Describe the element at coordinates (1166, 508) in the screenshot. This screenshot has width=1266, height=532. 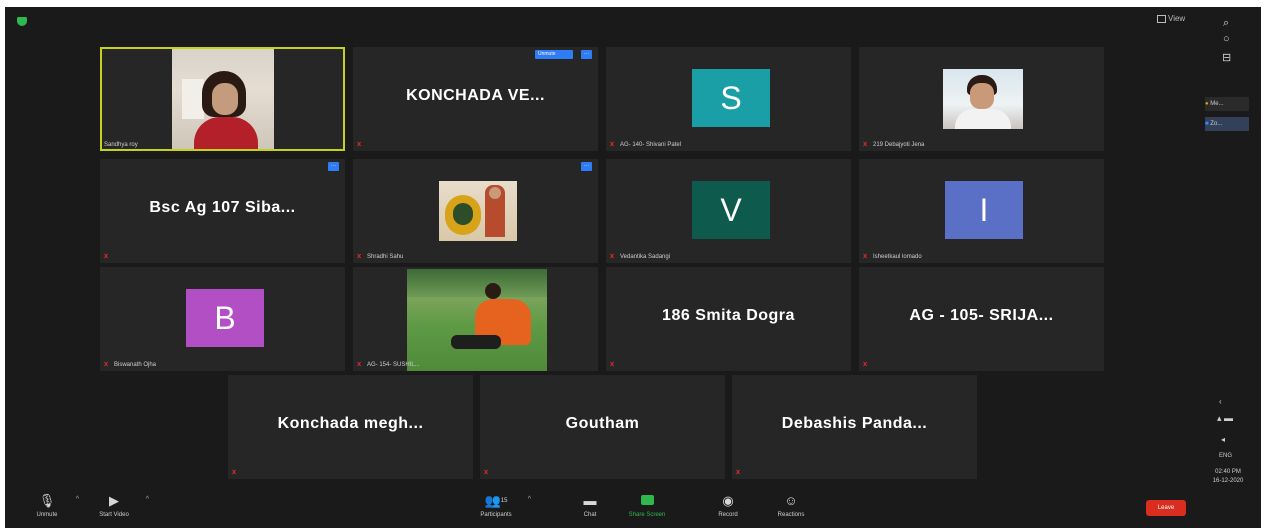
I see `leave-button: Leave` at that location.